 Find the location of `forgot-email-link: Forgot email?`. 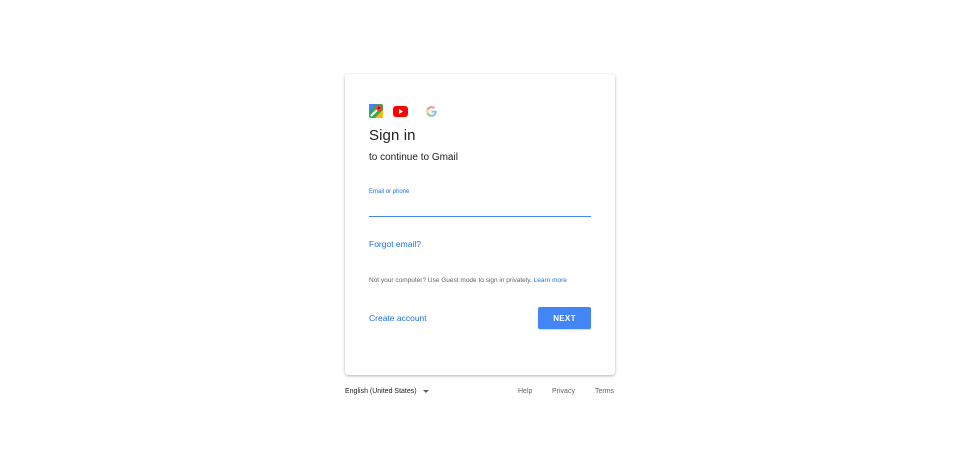

forgot-email-link: Forgot email? is located at coordinates (395, 244).